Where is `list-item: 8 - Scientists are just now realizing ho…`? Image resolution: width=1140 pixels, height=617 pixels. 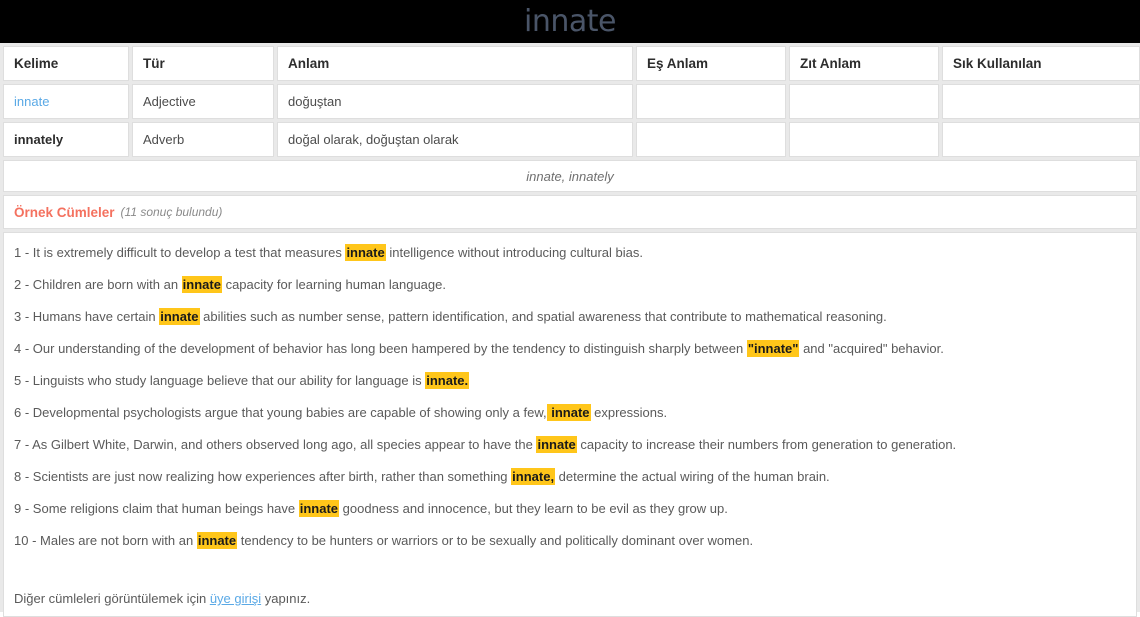
list-item: 8 - Scientists are just now realizing ho… is located at coordinates (570, 484).